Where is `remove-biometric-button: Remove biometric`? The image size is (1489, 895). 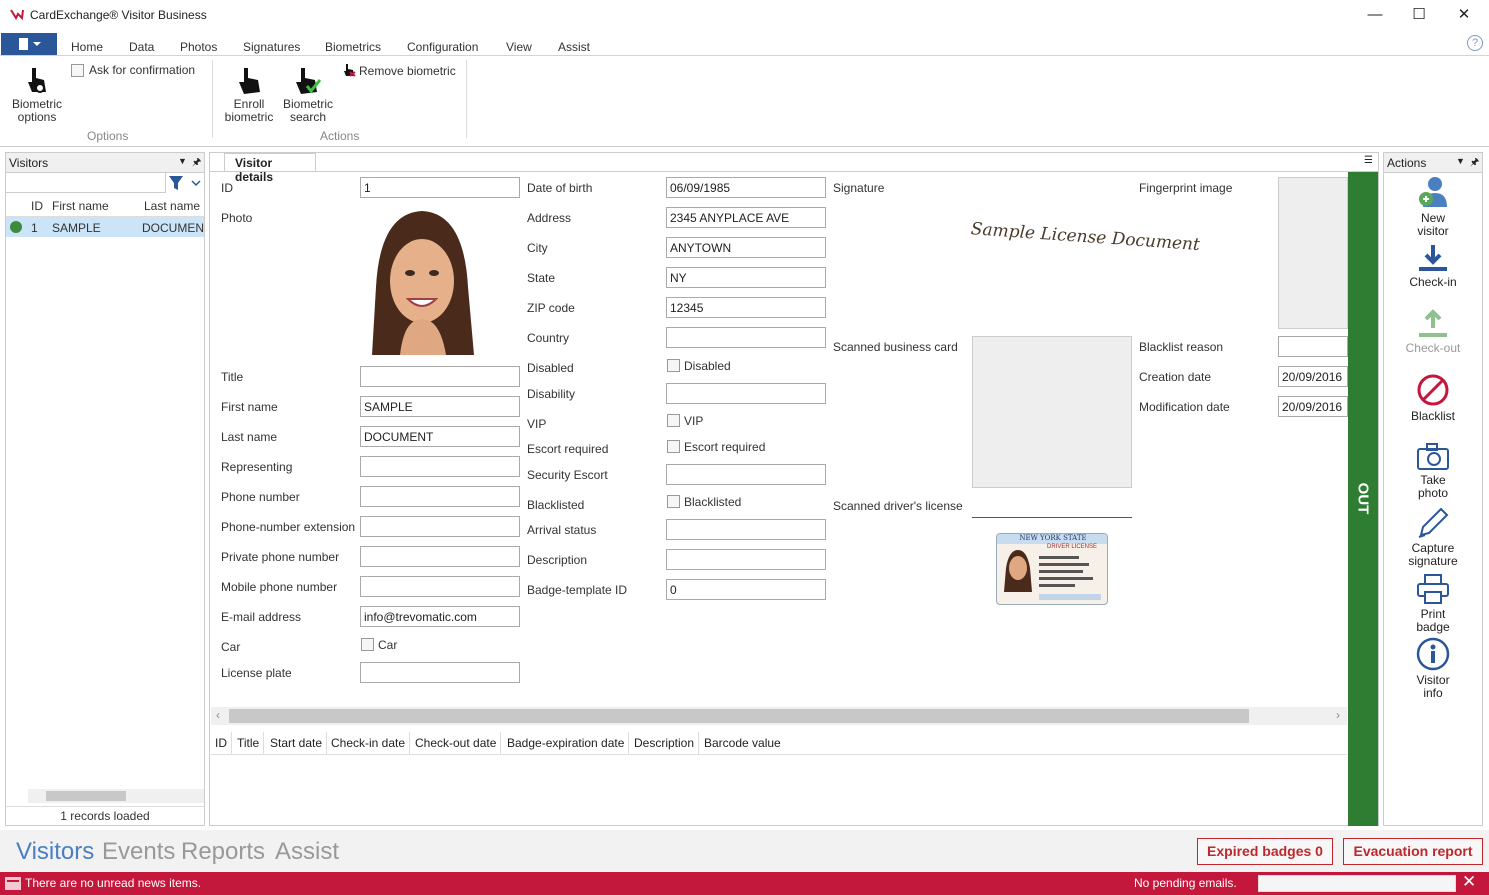 remove-biometric-button: Remove biometric is located at coordinates (402, 71).